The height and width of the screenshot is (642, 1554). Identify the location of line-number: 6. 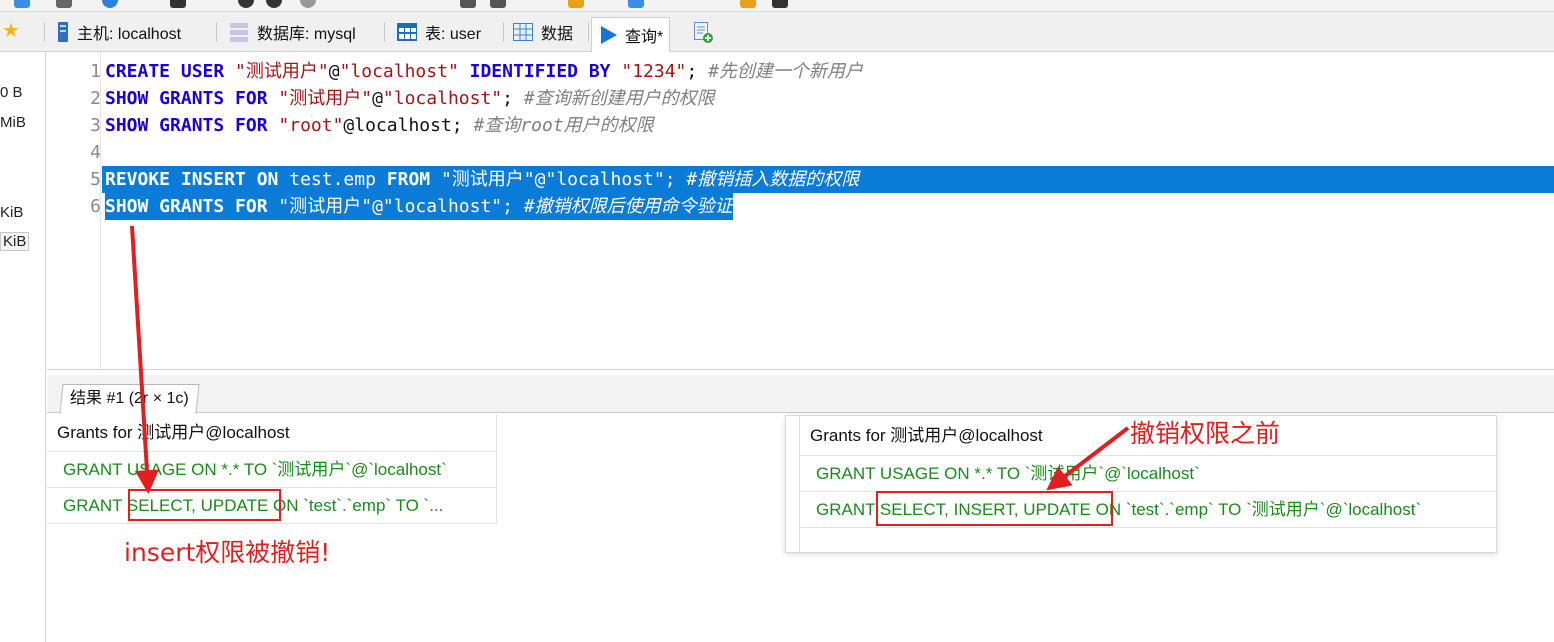
(95, 206).